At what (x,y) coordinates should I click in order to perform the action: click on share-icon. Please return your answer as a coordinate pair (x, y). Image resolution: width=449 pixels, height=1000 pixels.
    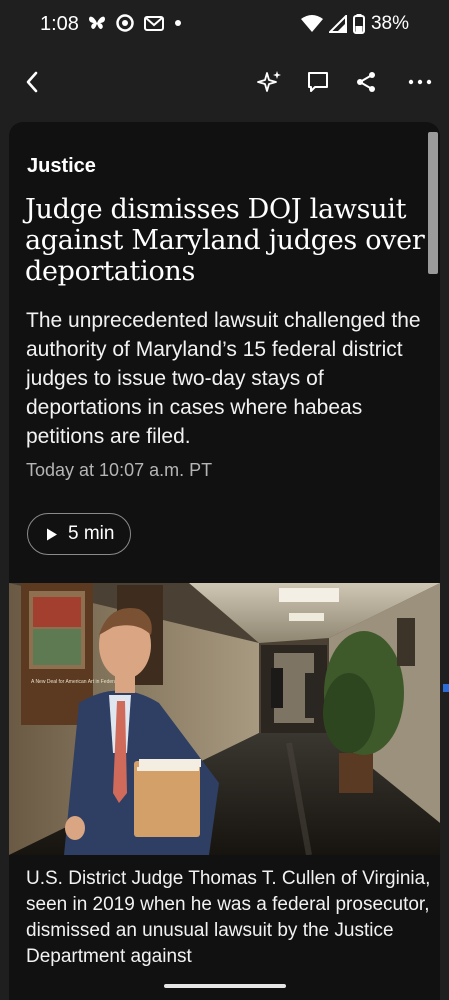
    Looking at the image, I should click on (366, 82).